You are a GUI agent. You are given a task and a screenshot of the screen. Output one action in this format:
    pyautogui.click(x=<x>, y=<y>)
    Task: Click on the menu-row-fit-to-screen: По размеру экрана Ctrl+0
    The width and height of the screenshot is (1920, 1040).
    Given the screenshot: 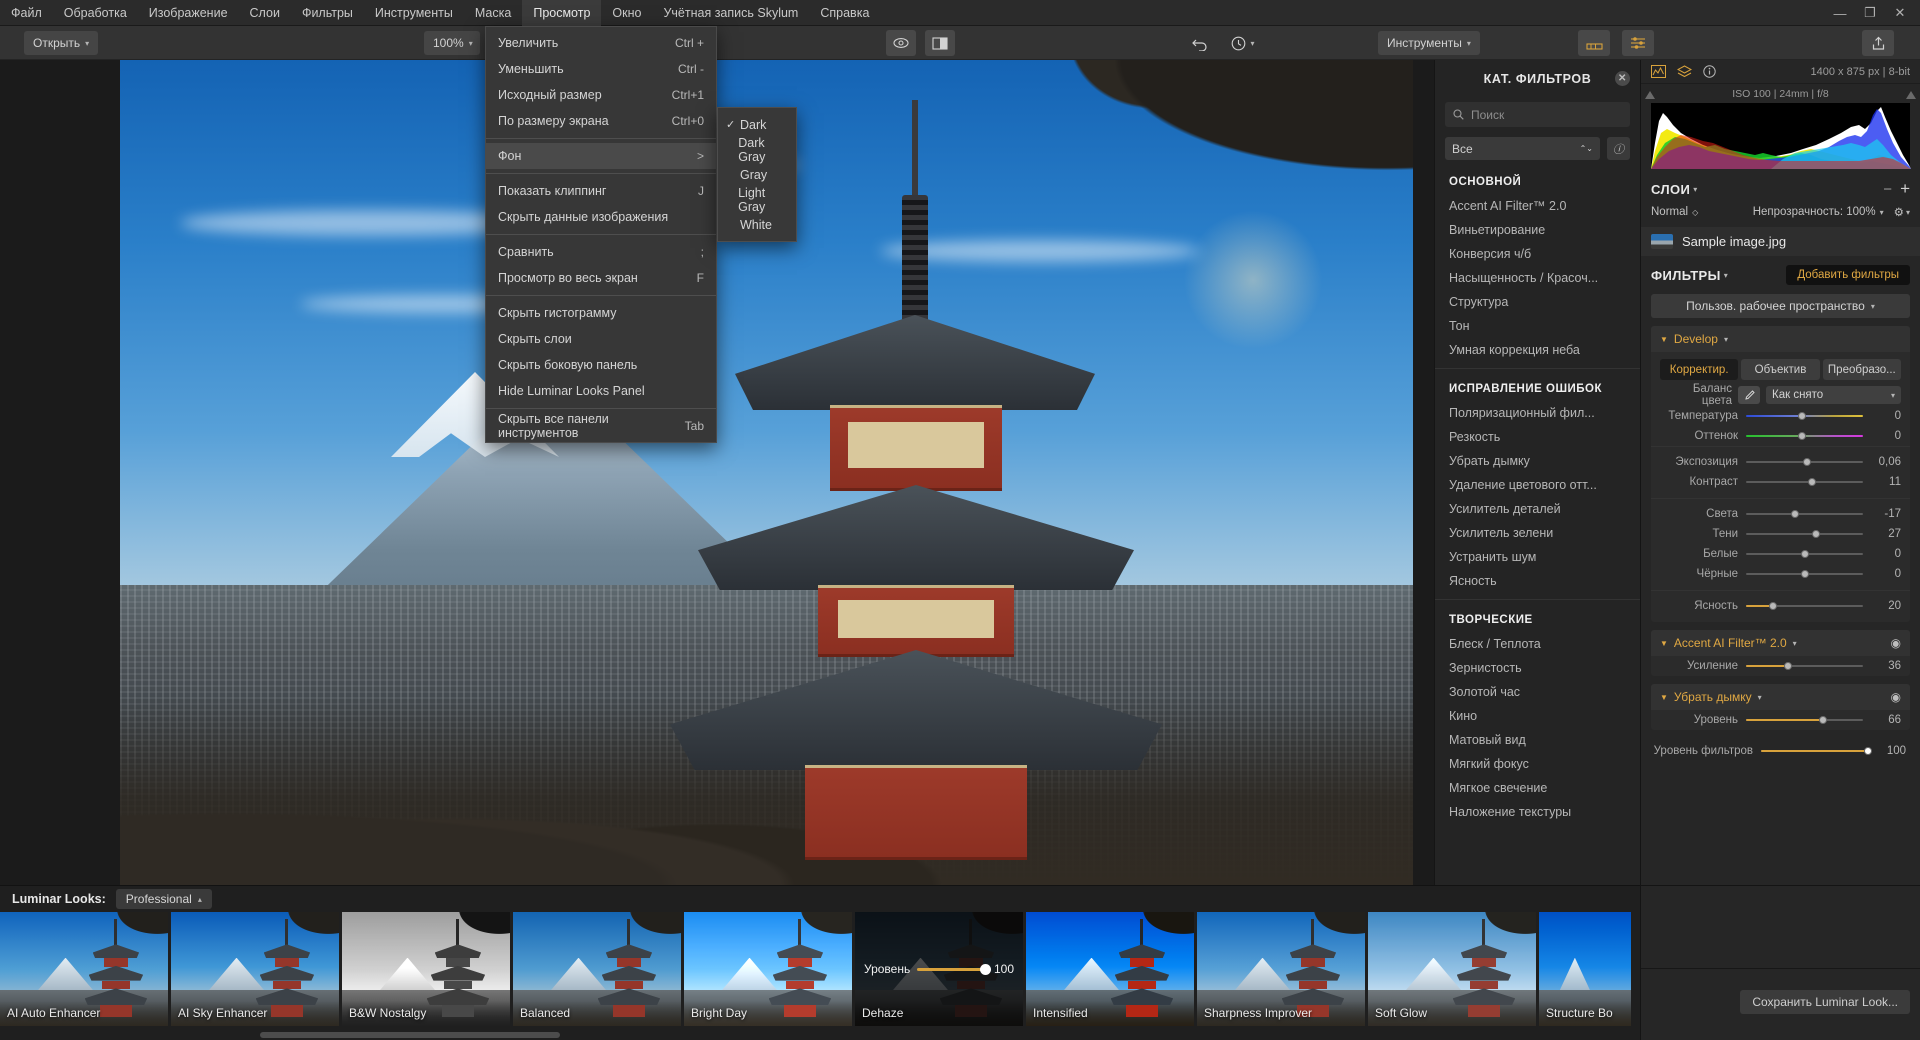 What is the action you would take?
    pyautogui.click(x=601, y=121)
    